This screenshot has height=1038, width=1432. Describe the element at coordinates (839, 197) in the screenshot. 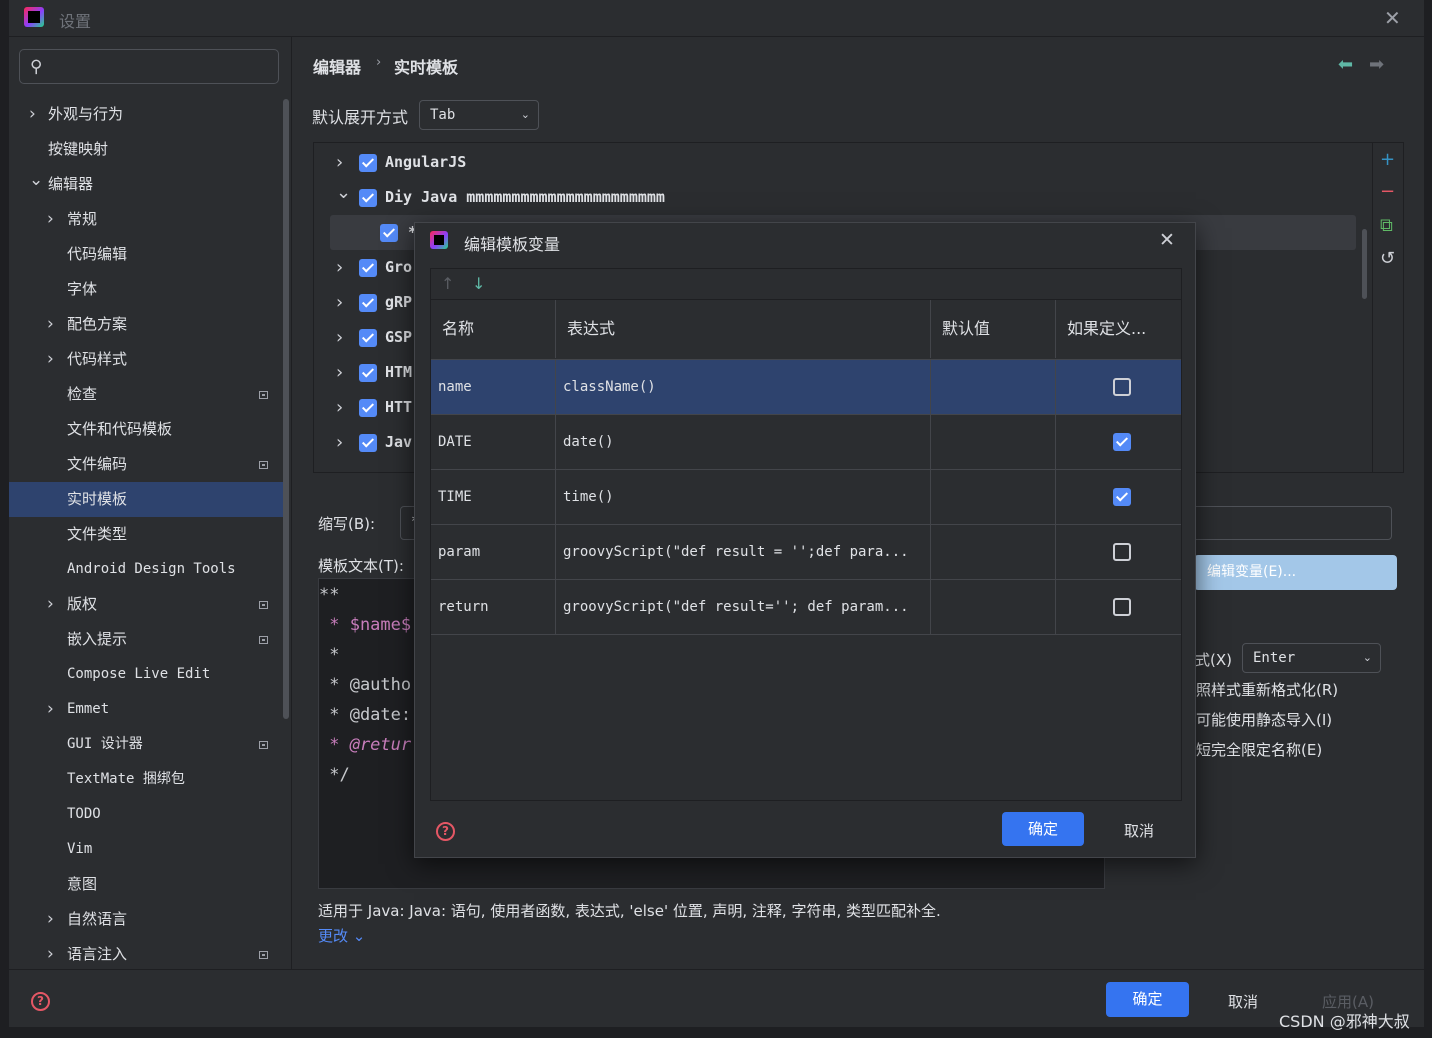

I see `template-group-row: ⌄ Diy Java mmmmmmmmmmmmmmmmmmmmmm` at that location.